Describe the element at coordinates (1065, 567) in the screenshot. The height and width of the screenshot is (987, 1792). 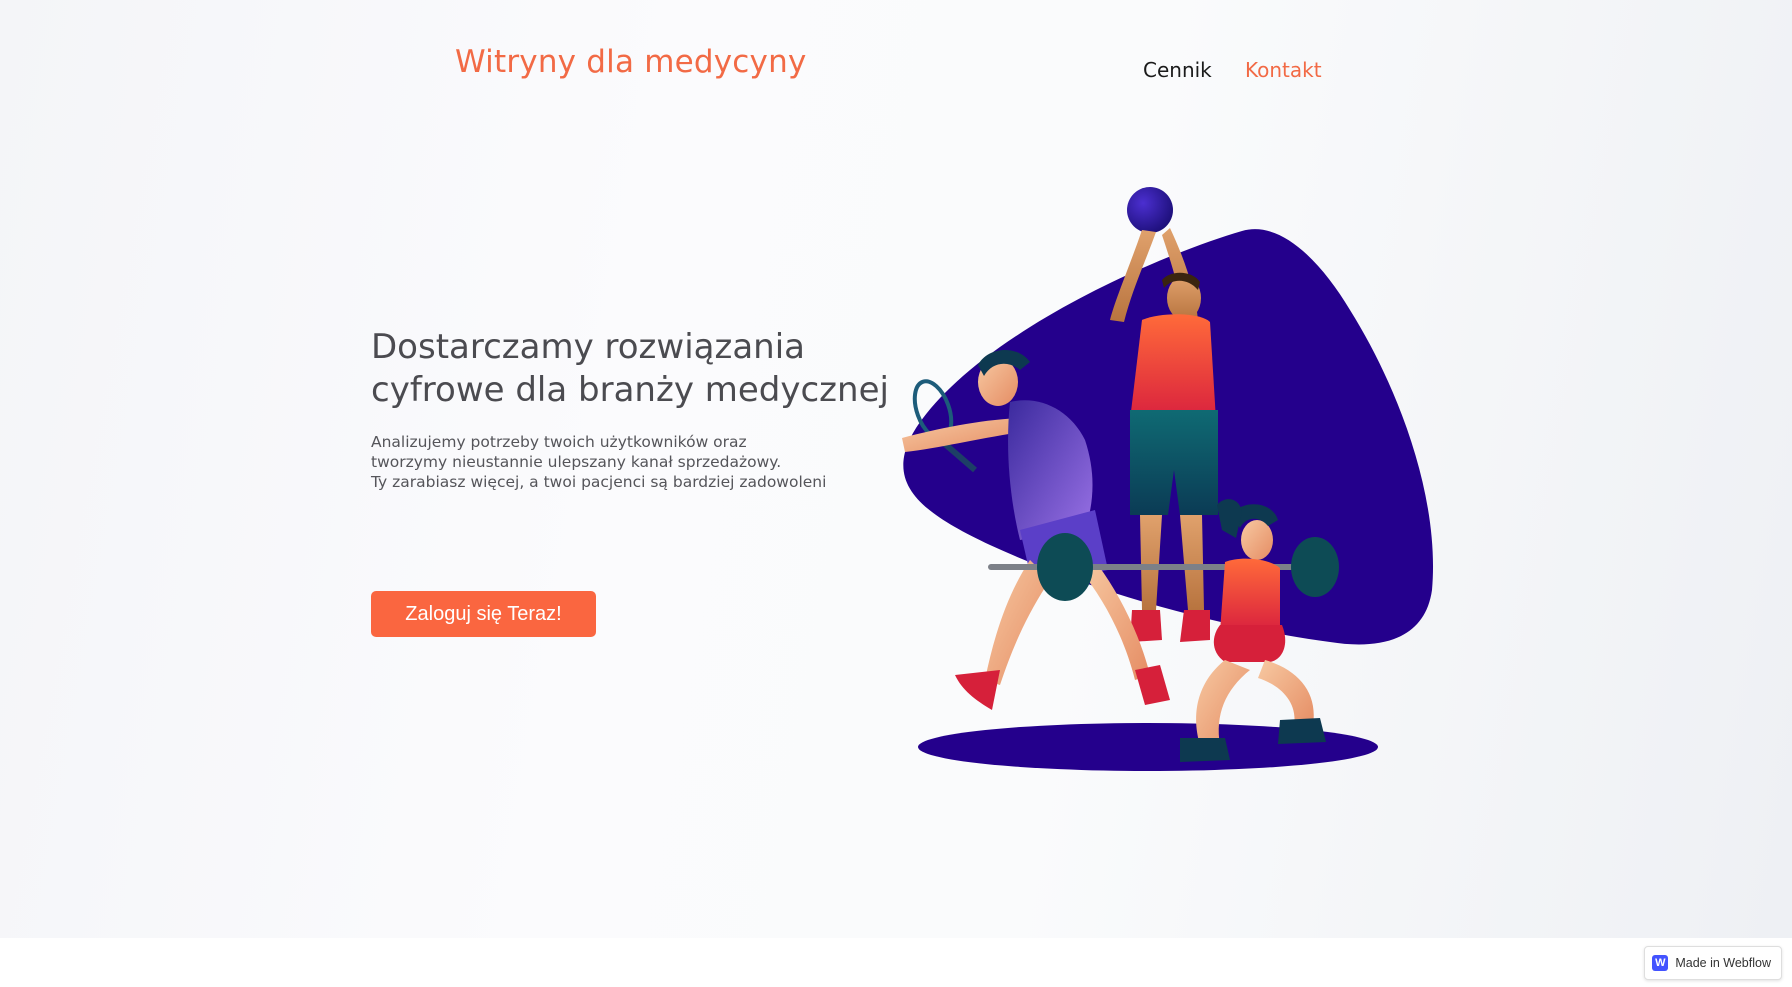
I see `barbell-weight-left` at that location.